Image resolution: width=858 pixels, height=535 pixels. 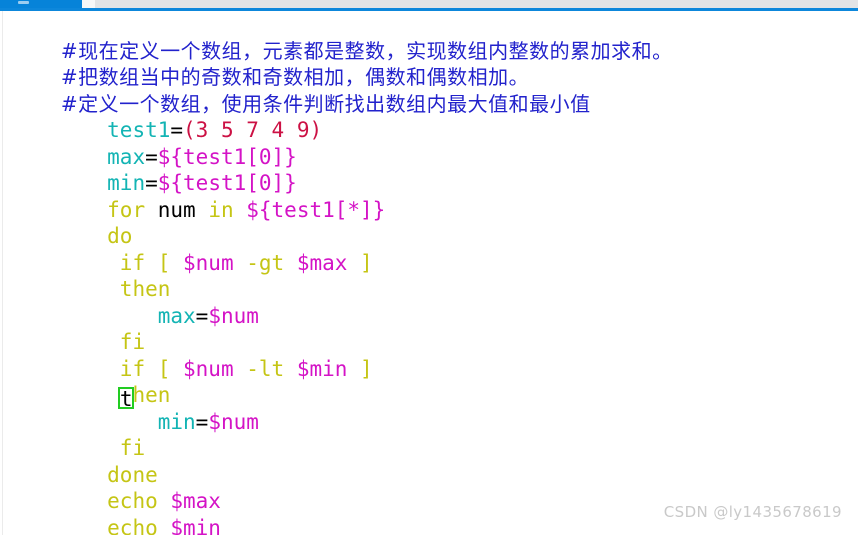 I want to click on gt-operator-token: -gt, so click(x=265, y=262).